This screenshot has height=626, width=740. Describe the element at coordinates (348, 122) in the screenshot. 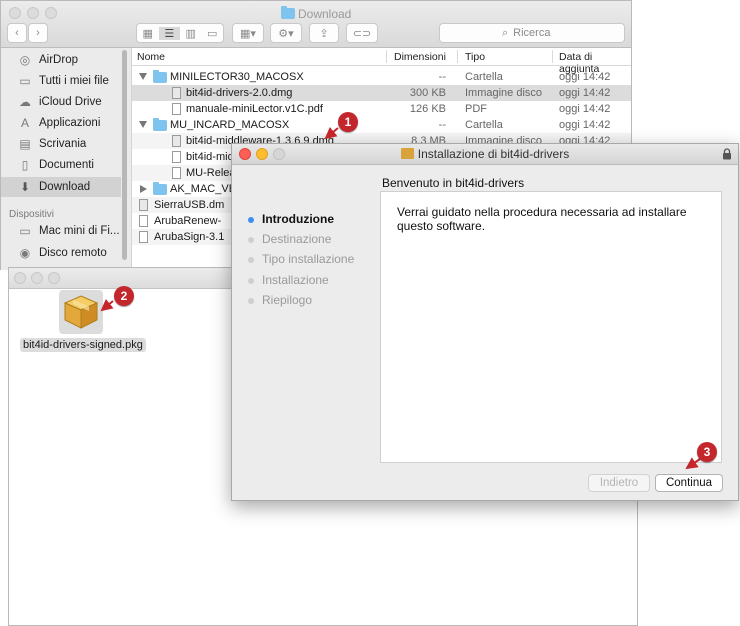

I see `callout-badge-1: 1` at that location.